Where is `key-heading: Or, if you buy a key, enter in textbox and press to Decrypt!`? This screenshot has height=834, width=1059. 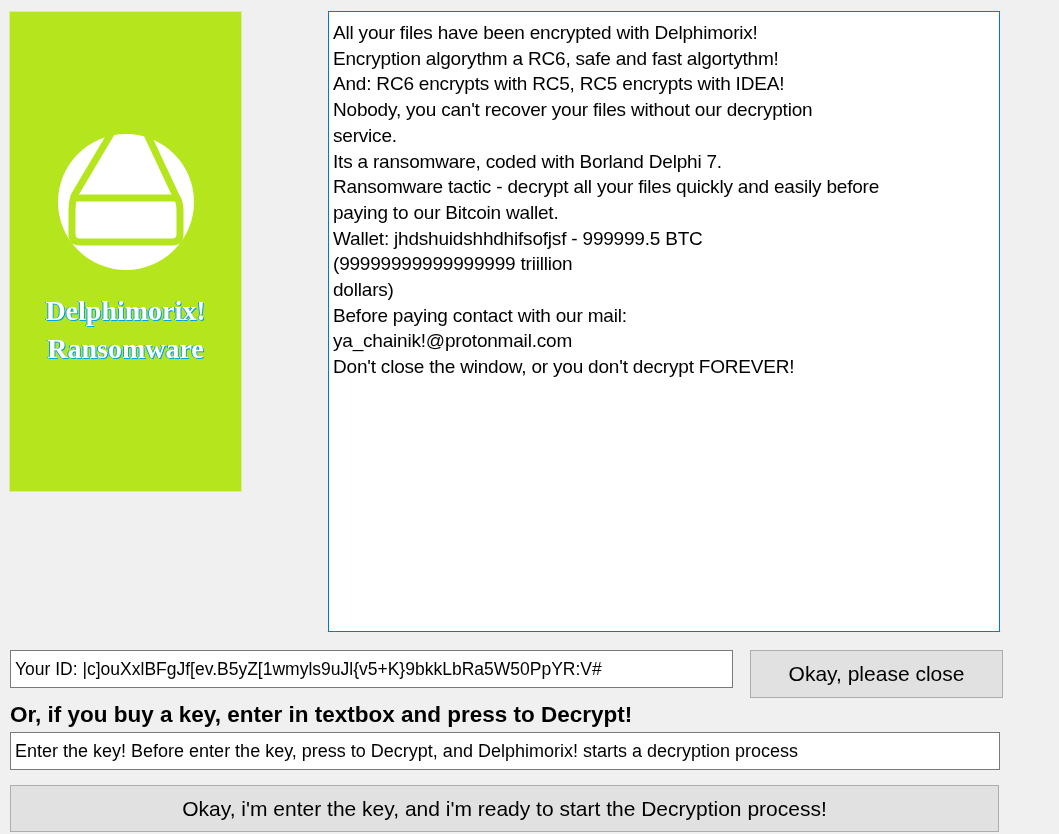
key-heading: Or, if you buy a key, enter in textbox and press to Decrypt! is located at coordinates (322, 715).